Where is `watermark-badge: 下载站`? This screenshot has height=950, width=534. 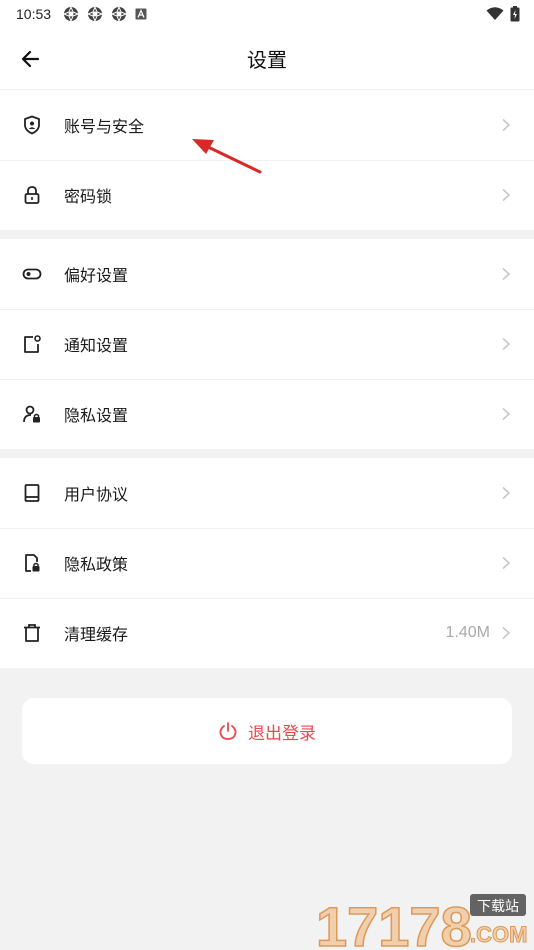
watermark-badge: 下载站 is located at coordinates (498, 907).